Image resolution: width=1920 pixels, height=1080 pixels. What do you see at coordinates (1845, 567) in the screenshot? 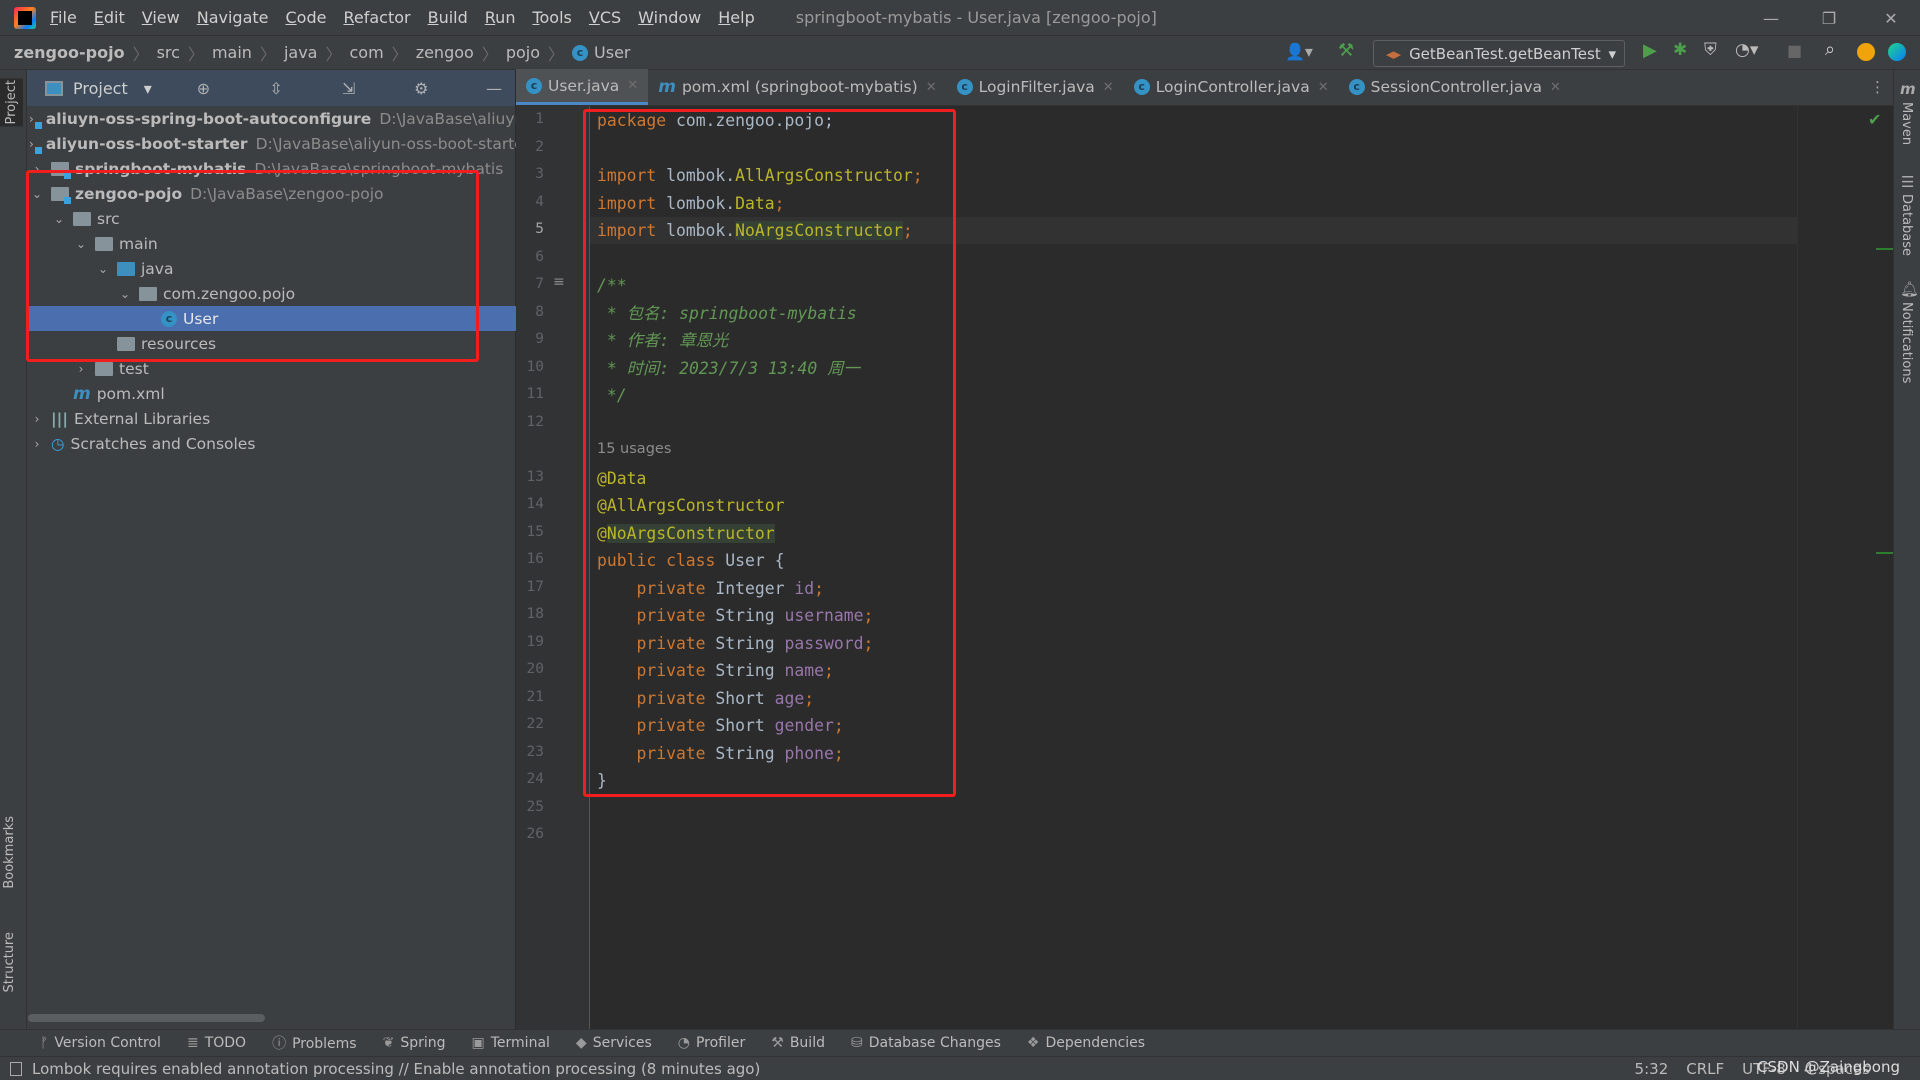
I see `editor-scroll-area: ✔` at bounding box center [1845, 567].